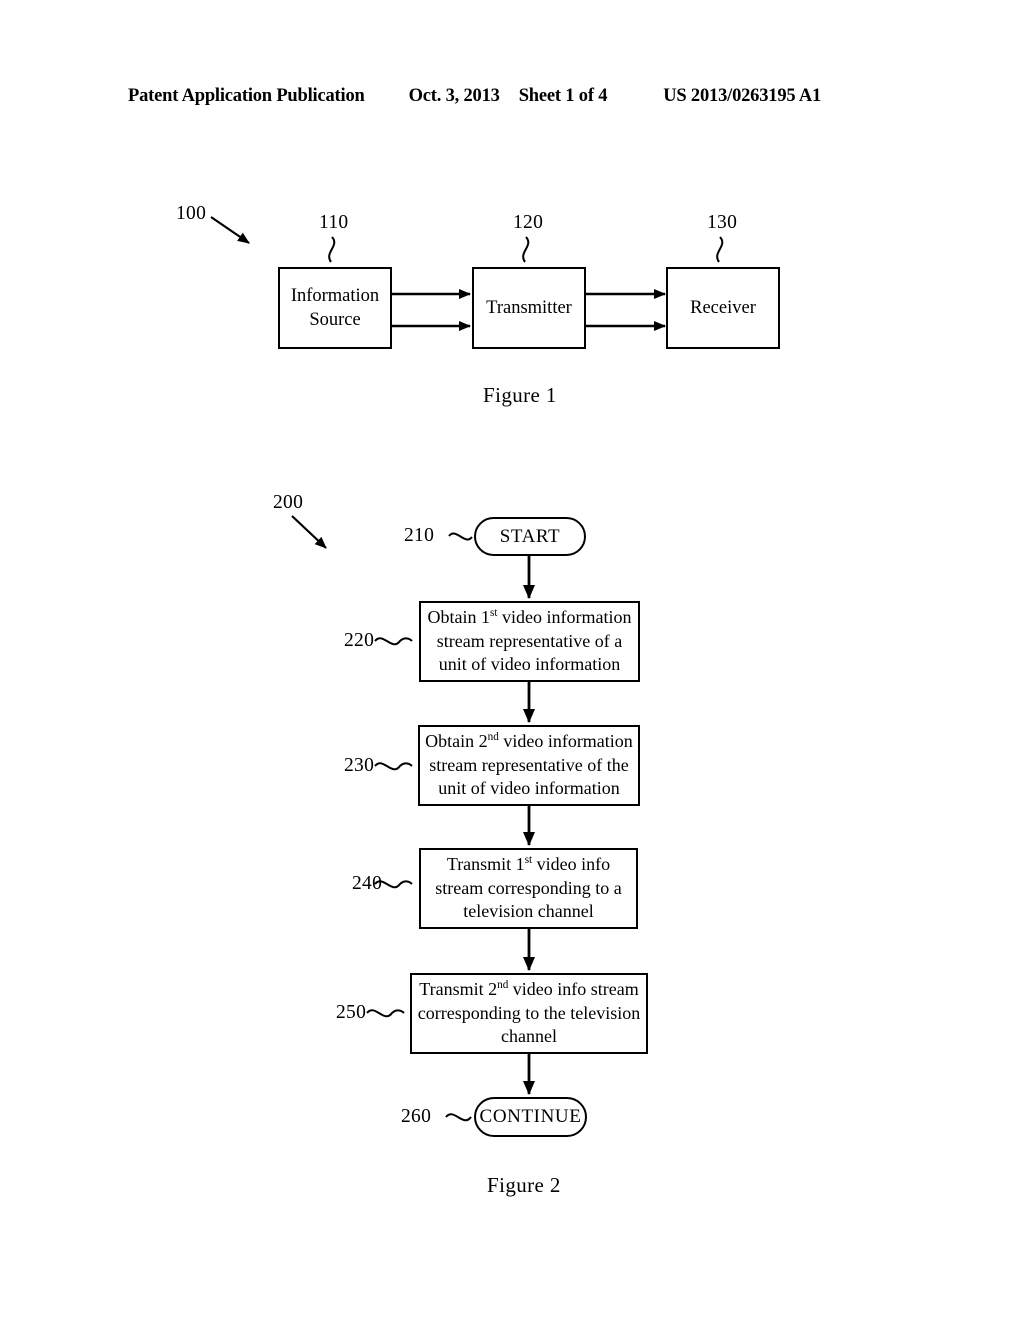  I want to click on flow-step-220-line3: unit of video information, so click(529, 664).